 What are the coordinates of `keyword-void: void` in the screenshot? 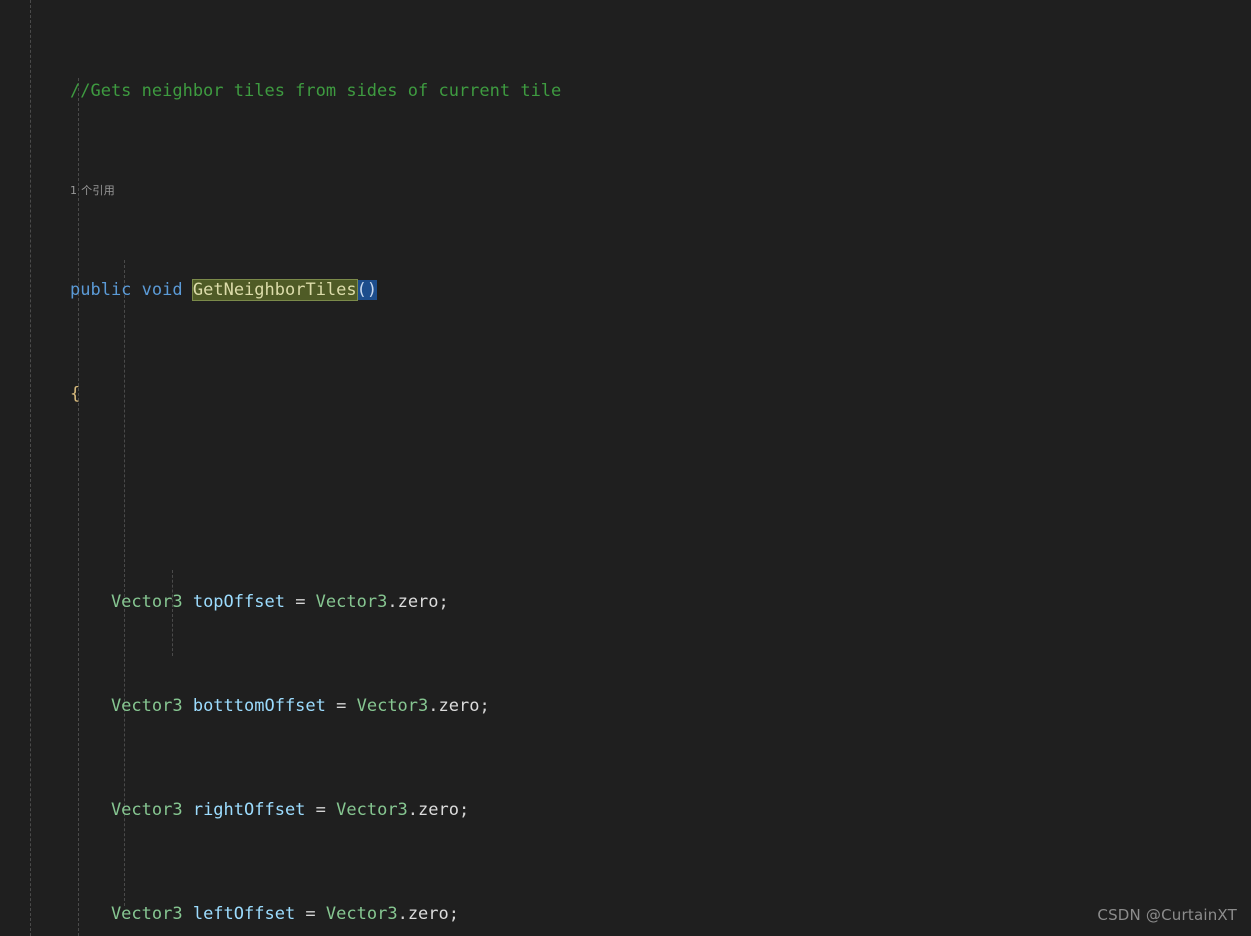 It's located at (162, 290).